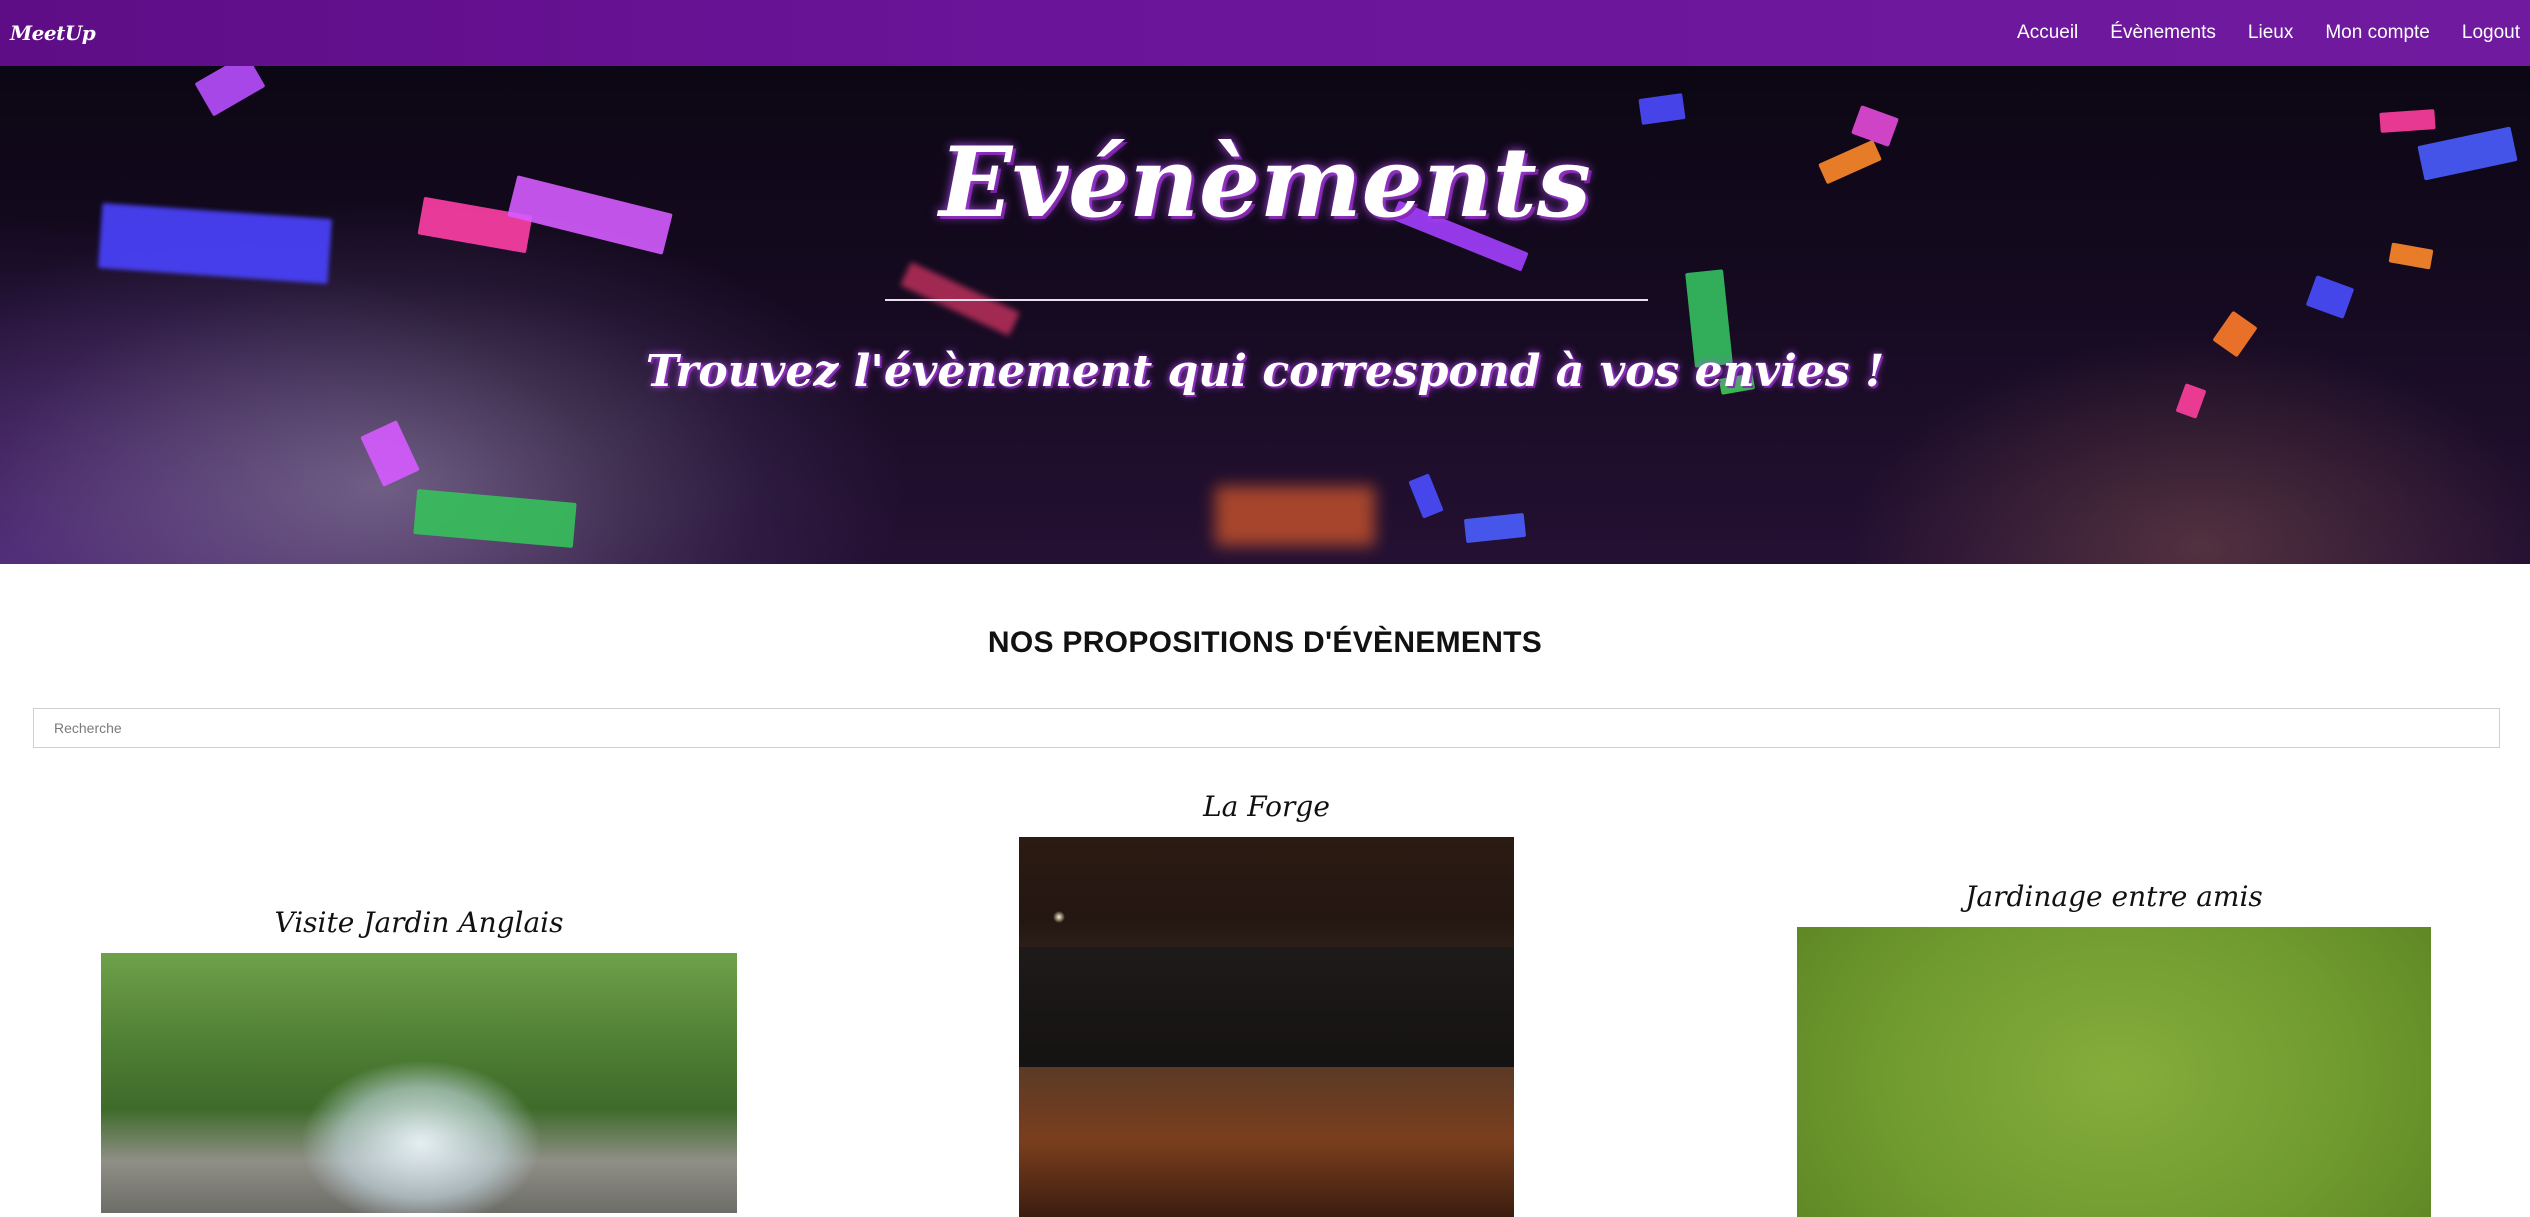 The image size is (2530, 1217). What do you see at coordinates (419, 922) in the screenshot?
I see `event-card-title: Visite Jardin Anglais` at bounding box center [419, 922].